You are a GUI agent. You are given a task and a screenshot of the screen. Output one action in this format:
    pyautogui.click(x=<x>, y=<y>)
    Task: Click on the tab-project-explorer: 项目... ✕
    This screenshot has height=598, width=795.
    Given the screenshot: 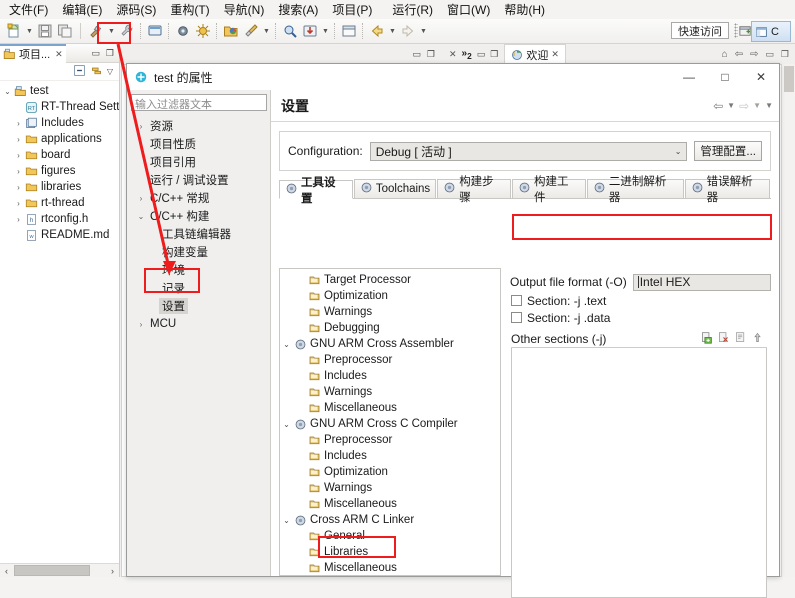 What is the action you would take?
    pyautogui.click(x=33, y=53)
    